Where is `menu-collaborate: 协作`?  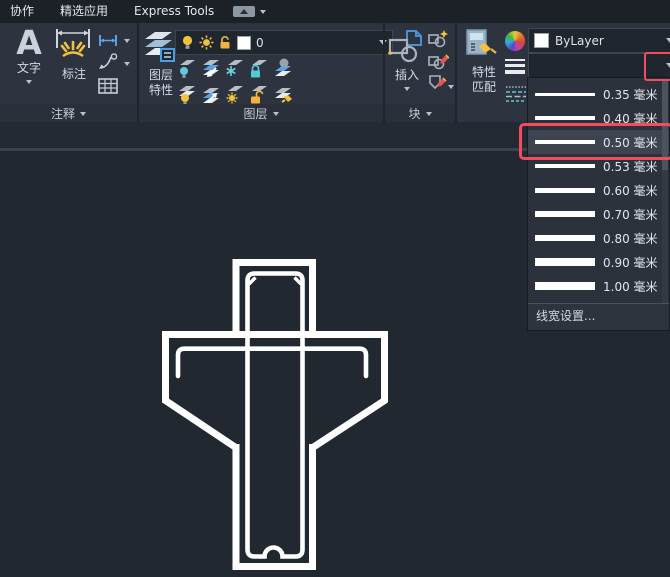
menu-collaborate: 协作 is located at coordinates (23, 11).